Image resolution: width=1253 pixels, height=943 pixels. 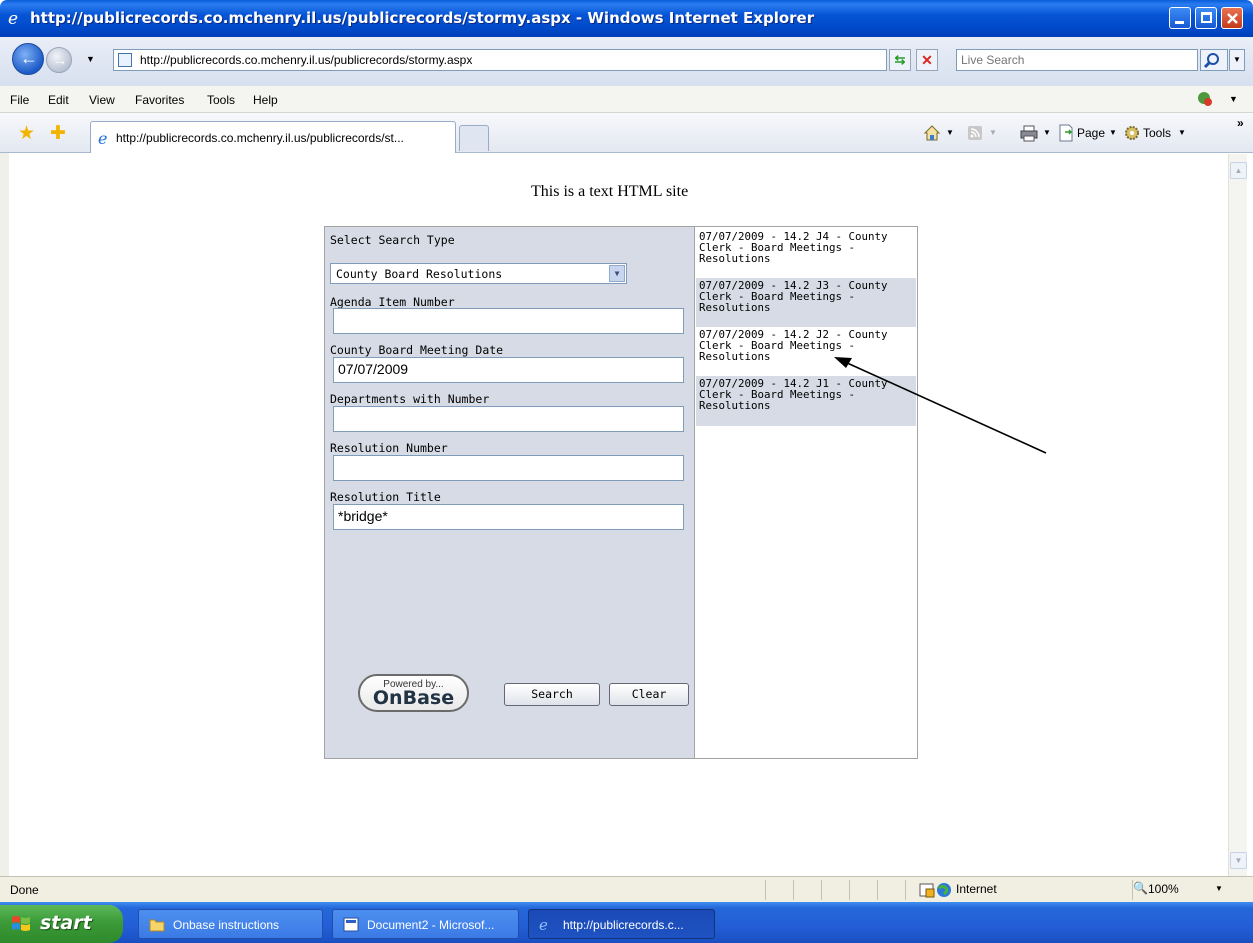 What do you see at coordinates (4, 514) in the screenshot?
I see `window-left-edge` at bounding box center [4, 514].